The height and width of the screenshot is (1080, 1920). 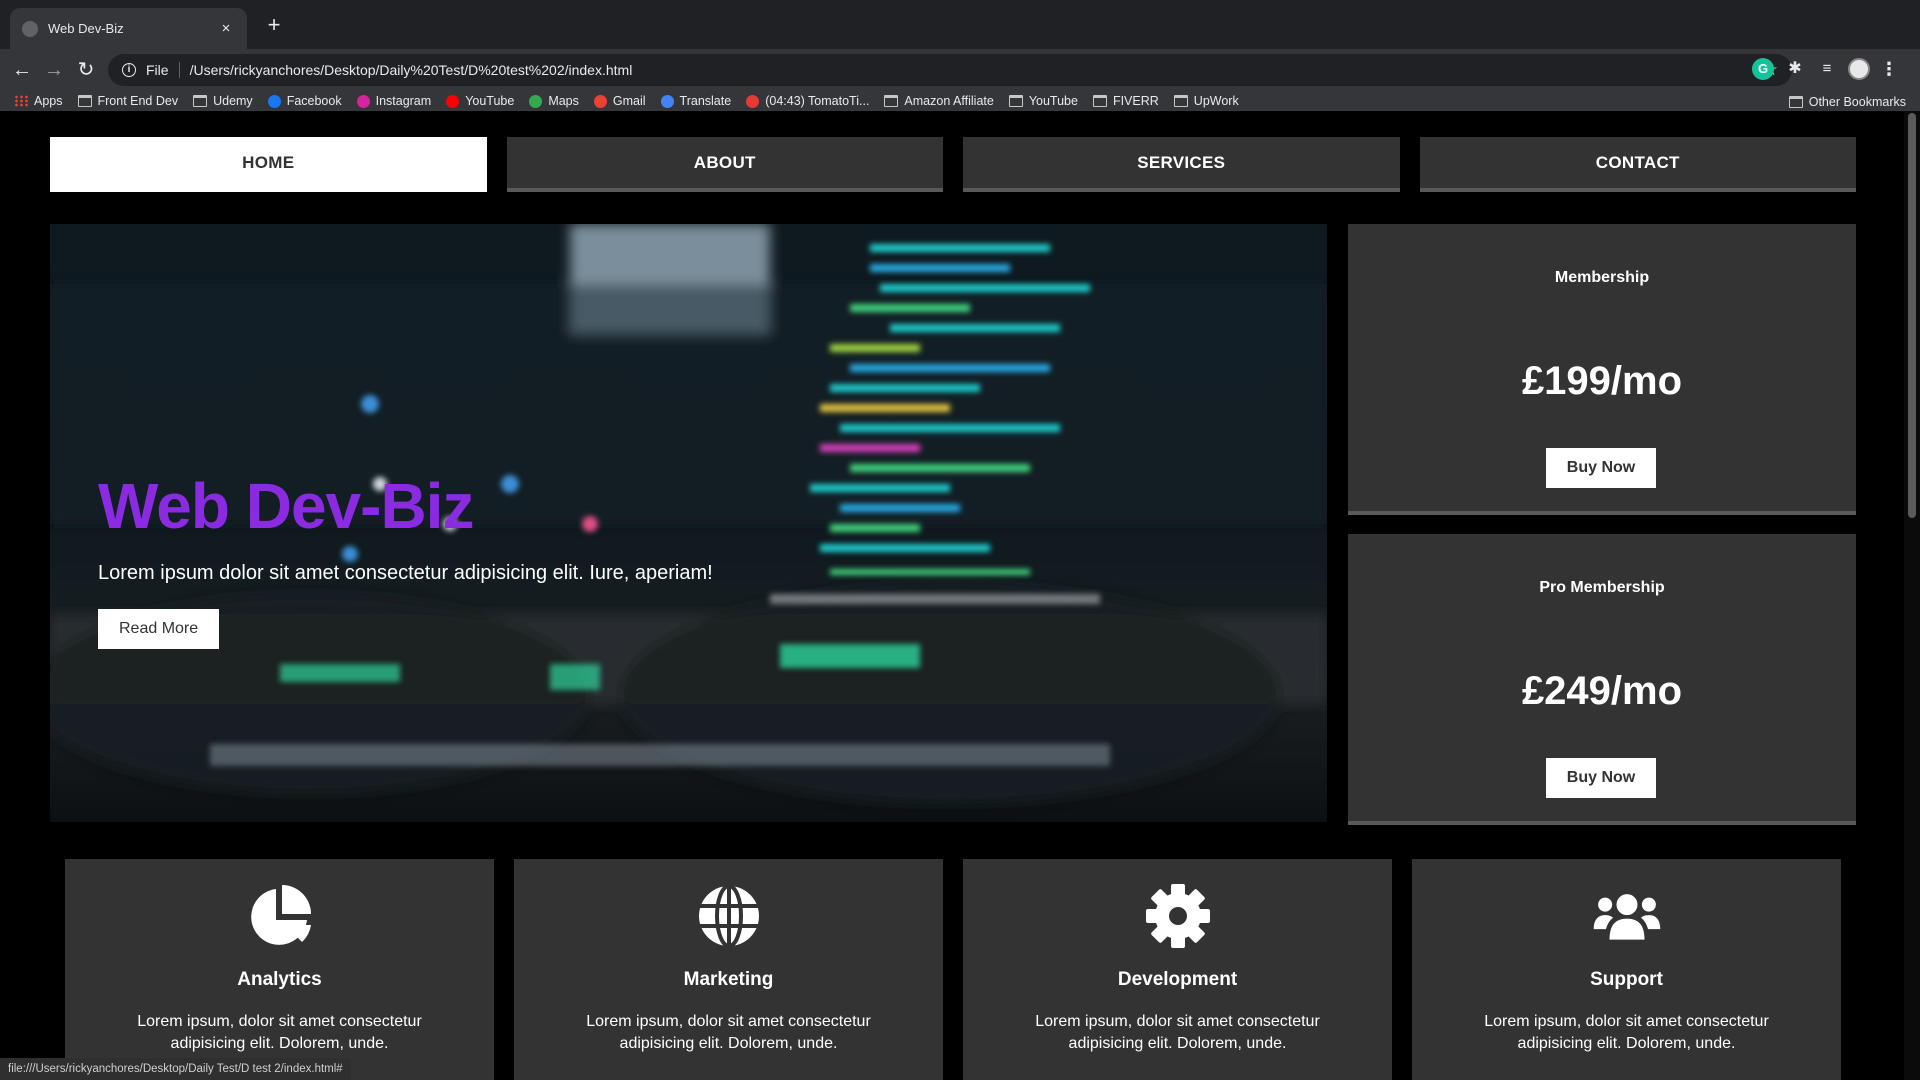 I want to click on bookmark-label: Front End Dev, so click(x=138, y=101).